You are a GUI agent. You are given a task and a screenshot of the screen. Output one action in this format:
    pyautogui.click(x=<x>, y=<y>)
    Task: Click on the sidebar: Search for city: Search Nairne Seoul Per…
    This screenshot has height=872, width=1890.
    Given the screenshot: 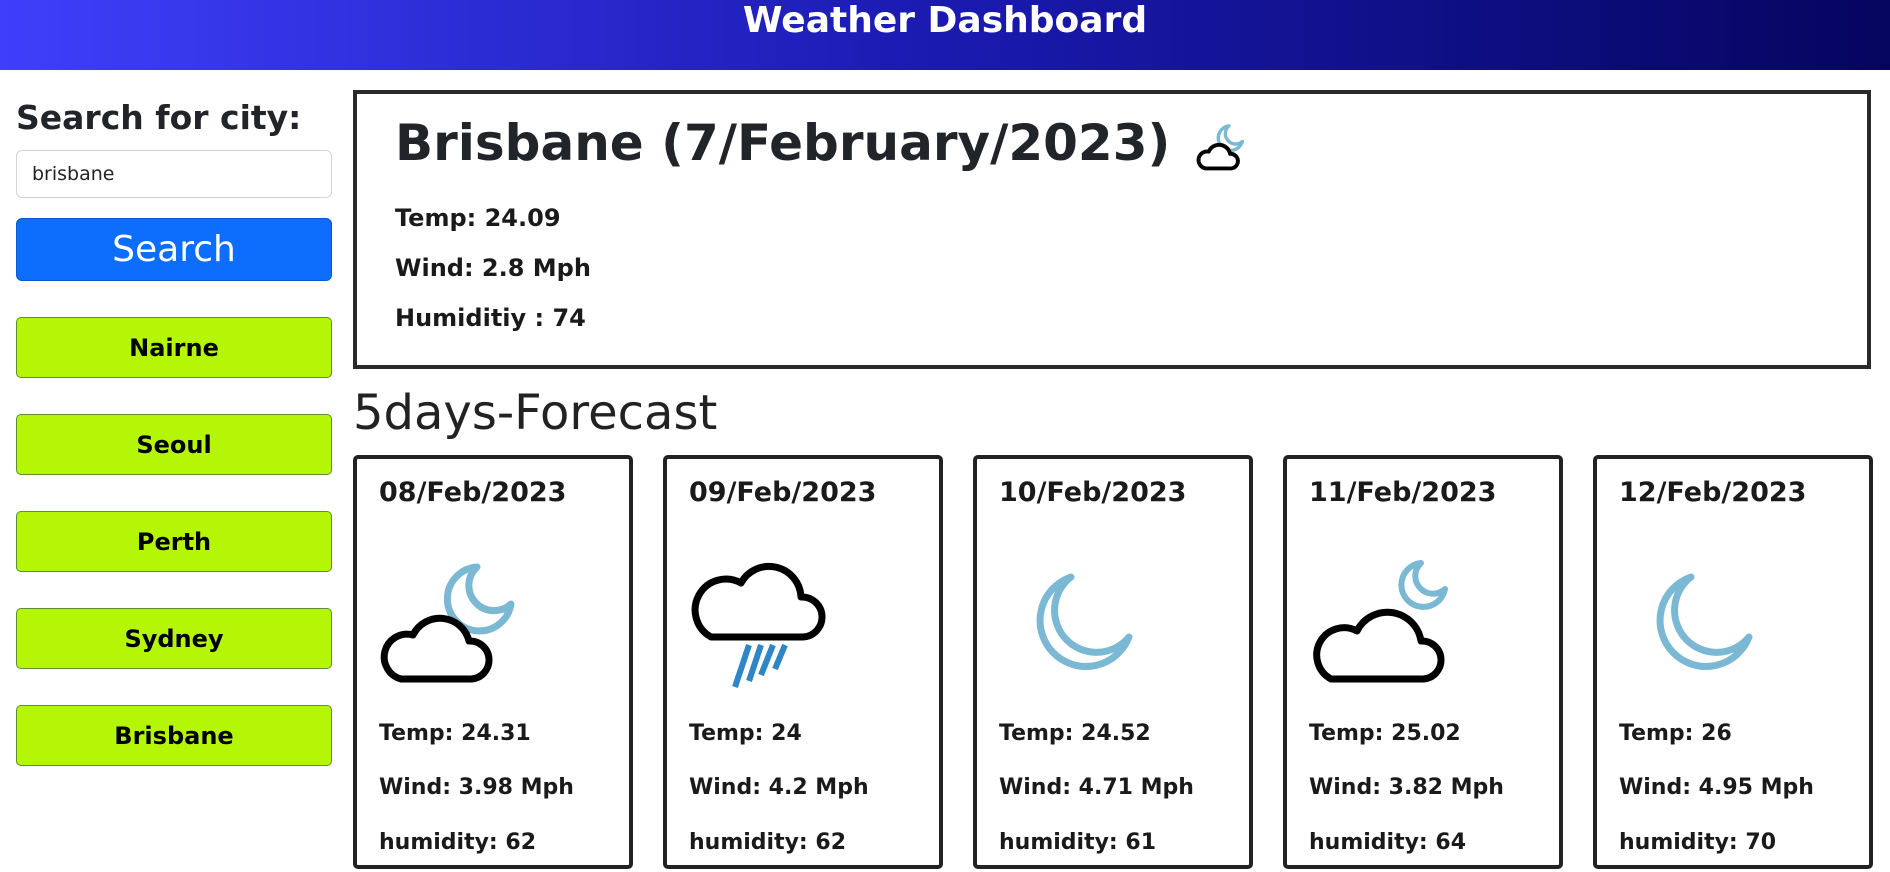 What is the action you would take?
    pyautogui.click(x=174, y=449)
    